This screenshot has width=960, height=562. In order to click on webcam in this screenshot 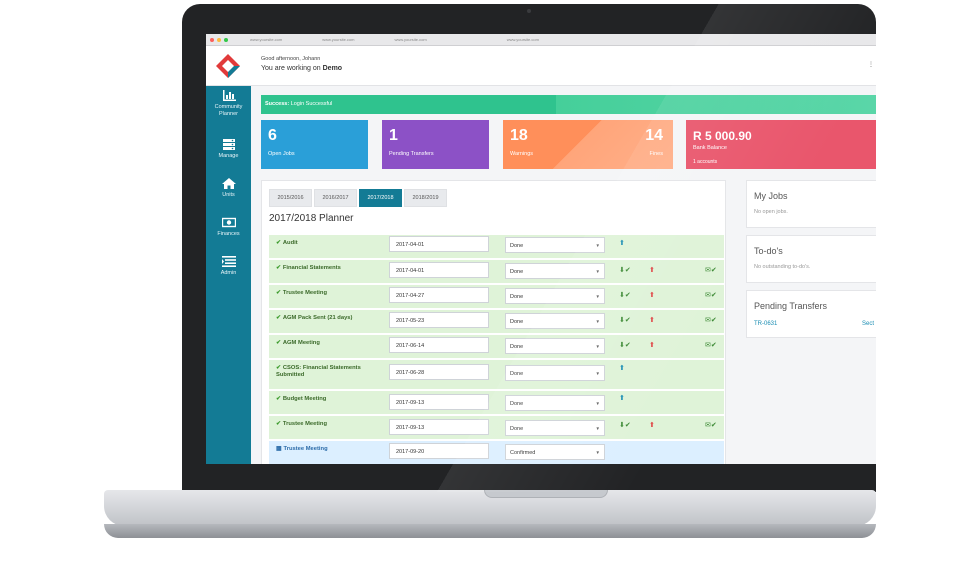, I will do `click(529, 11)`.